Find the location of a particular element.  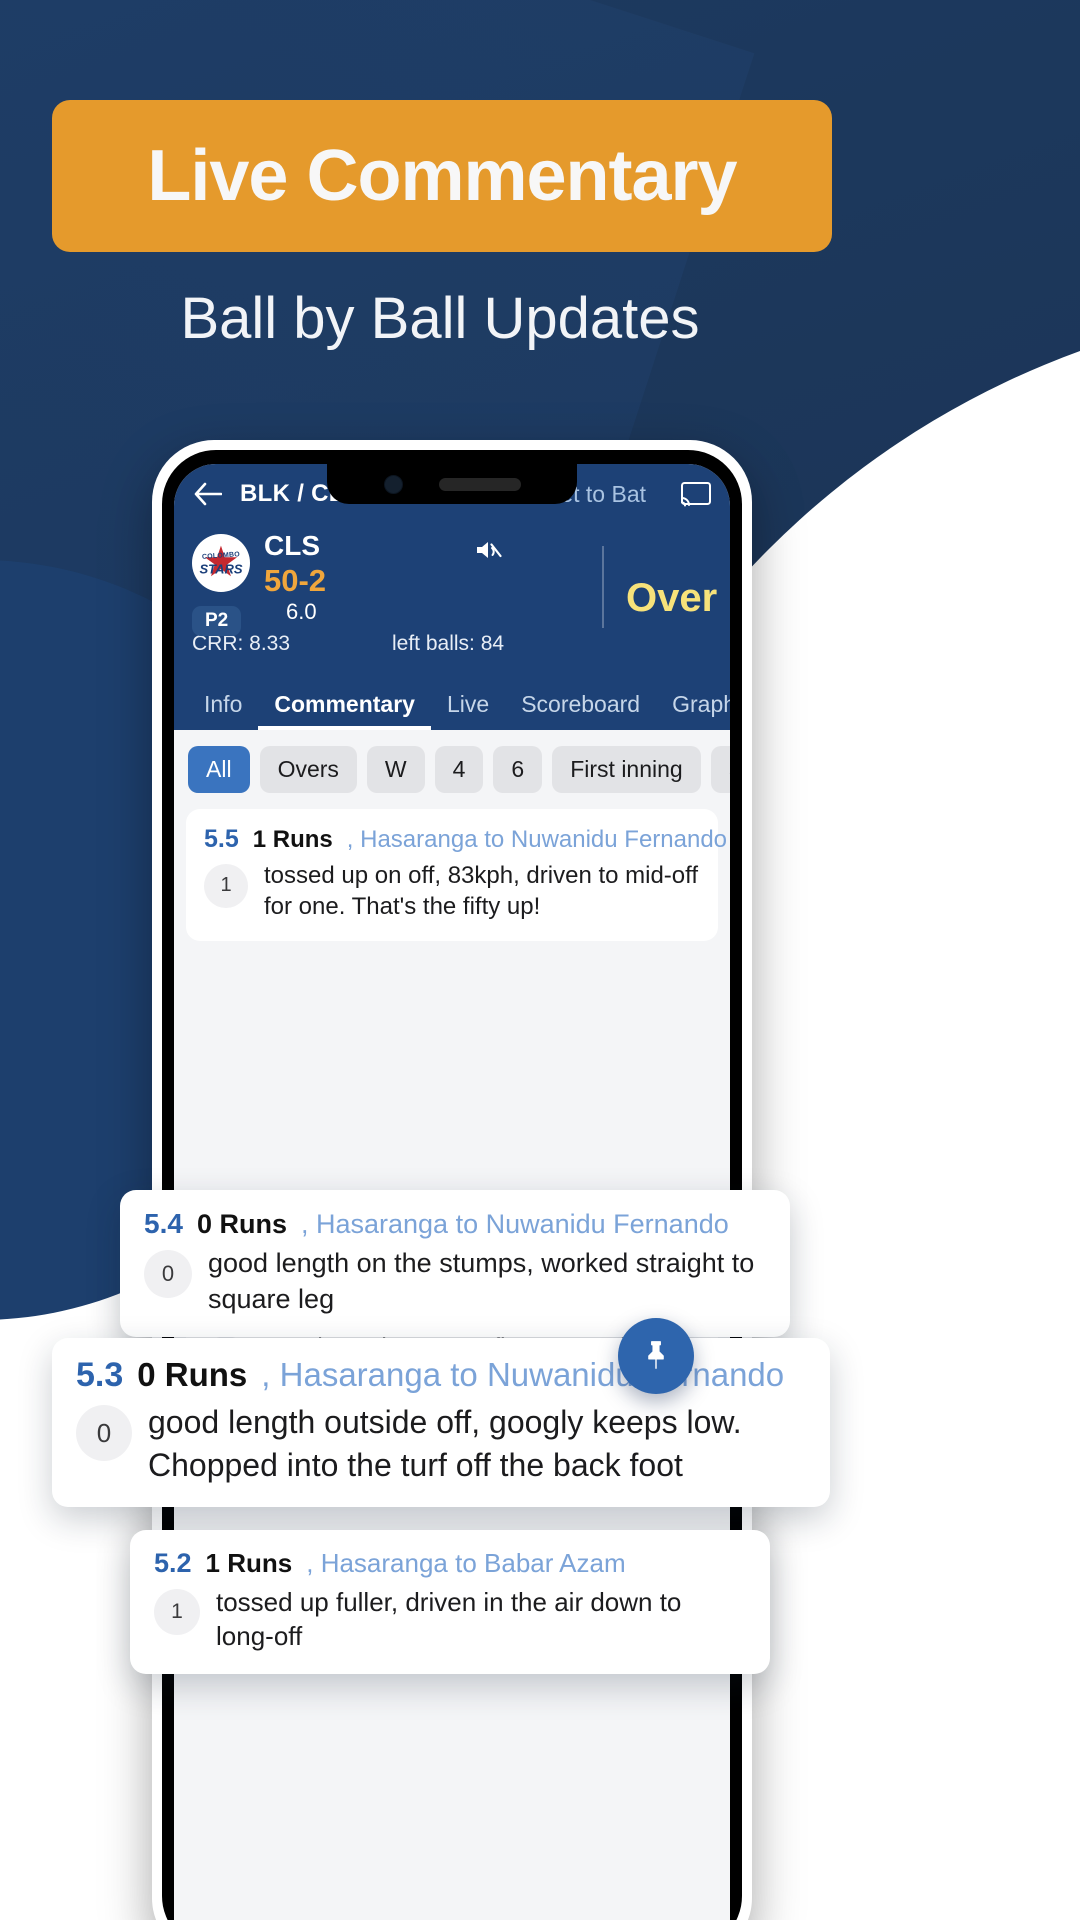

filter-chip-overs: Overs is located at coordinates (308, 769).